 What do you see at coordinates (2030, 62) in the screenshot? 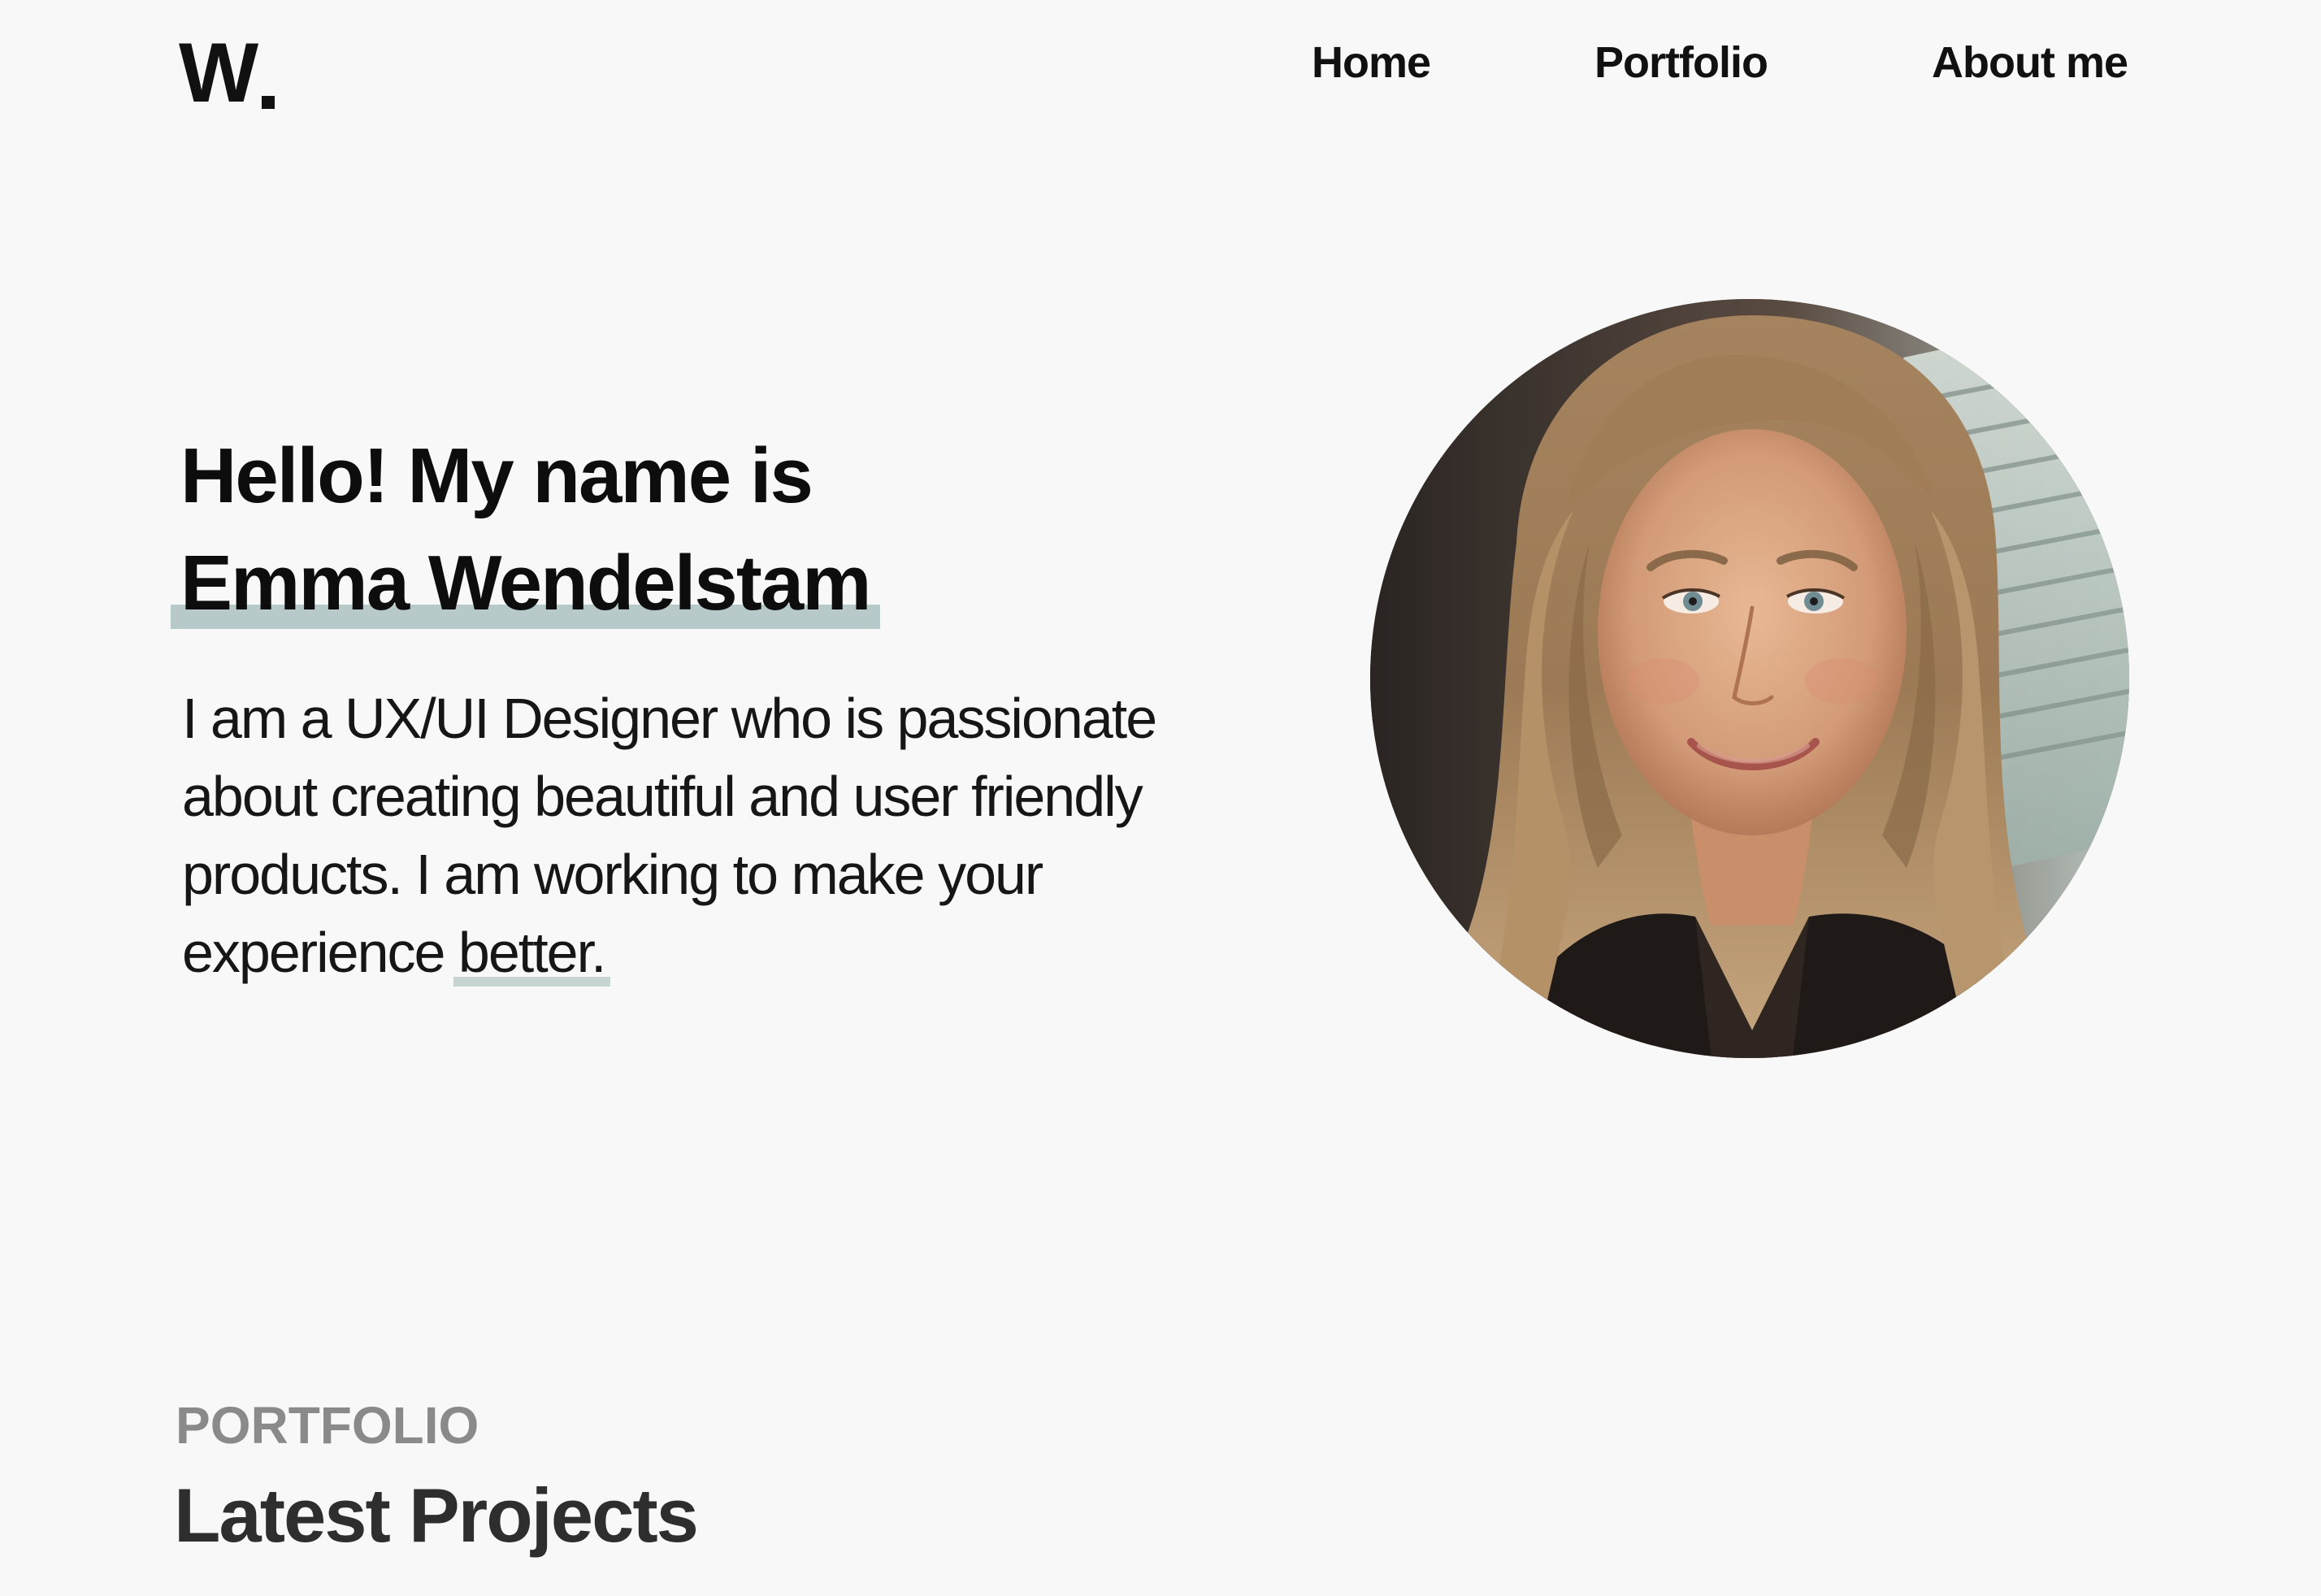
I see `nav-about-link: About me` at bounding box center [2030, 62].